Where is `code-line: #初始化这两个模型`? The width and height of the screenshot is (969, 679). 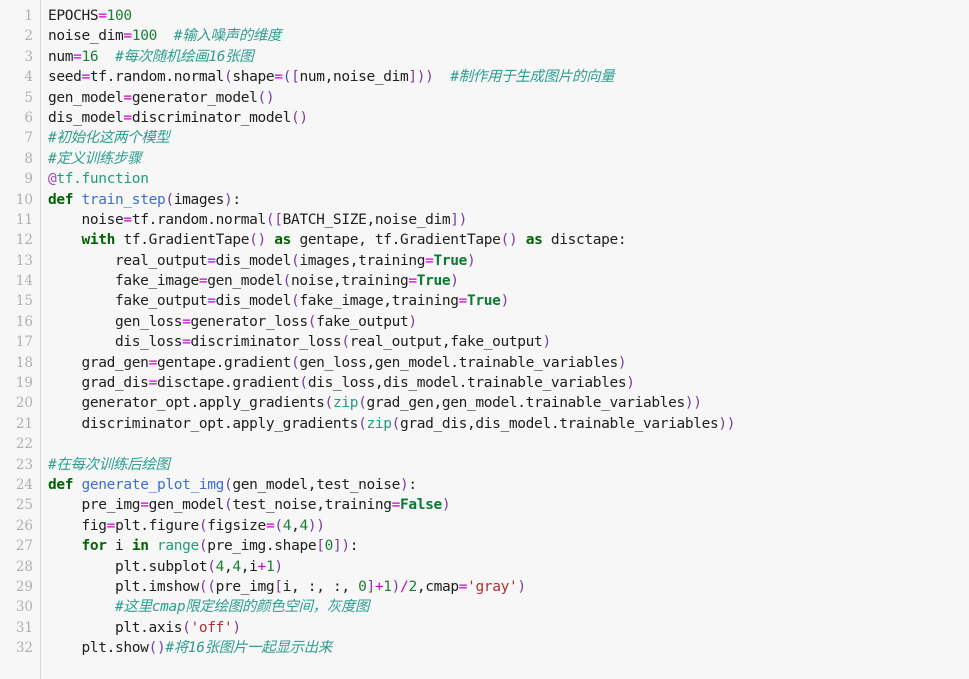
code-line: #初始化这两个模型 is located at coordinates (508, 138).